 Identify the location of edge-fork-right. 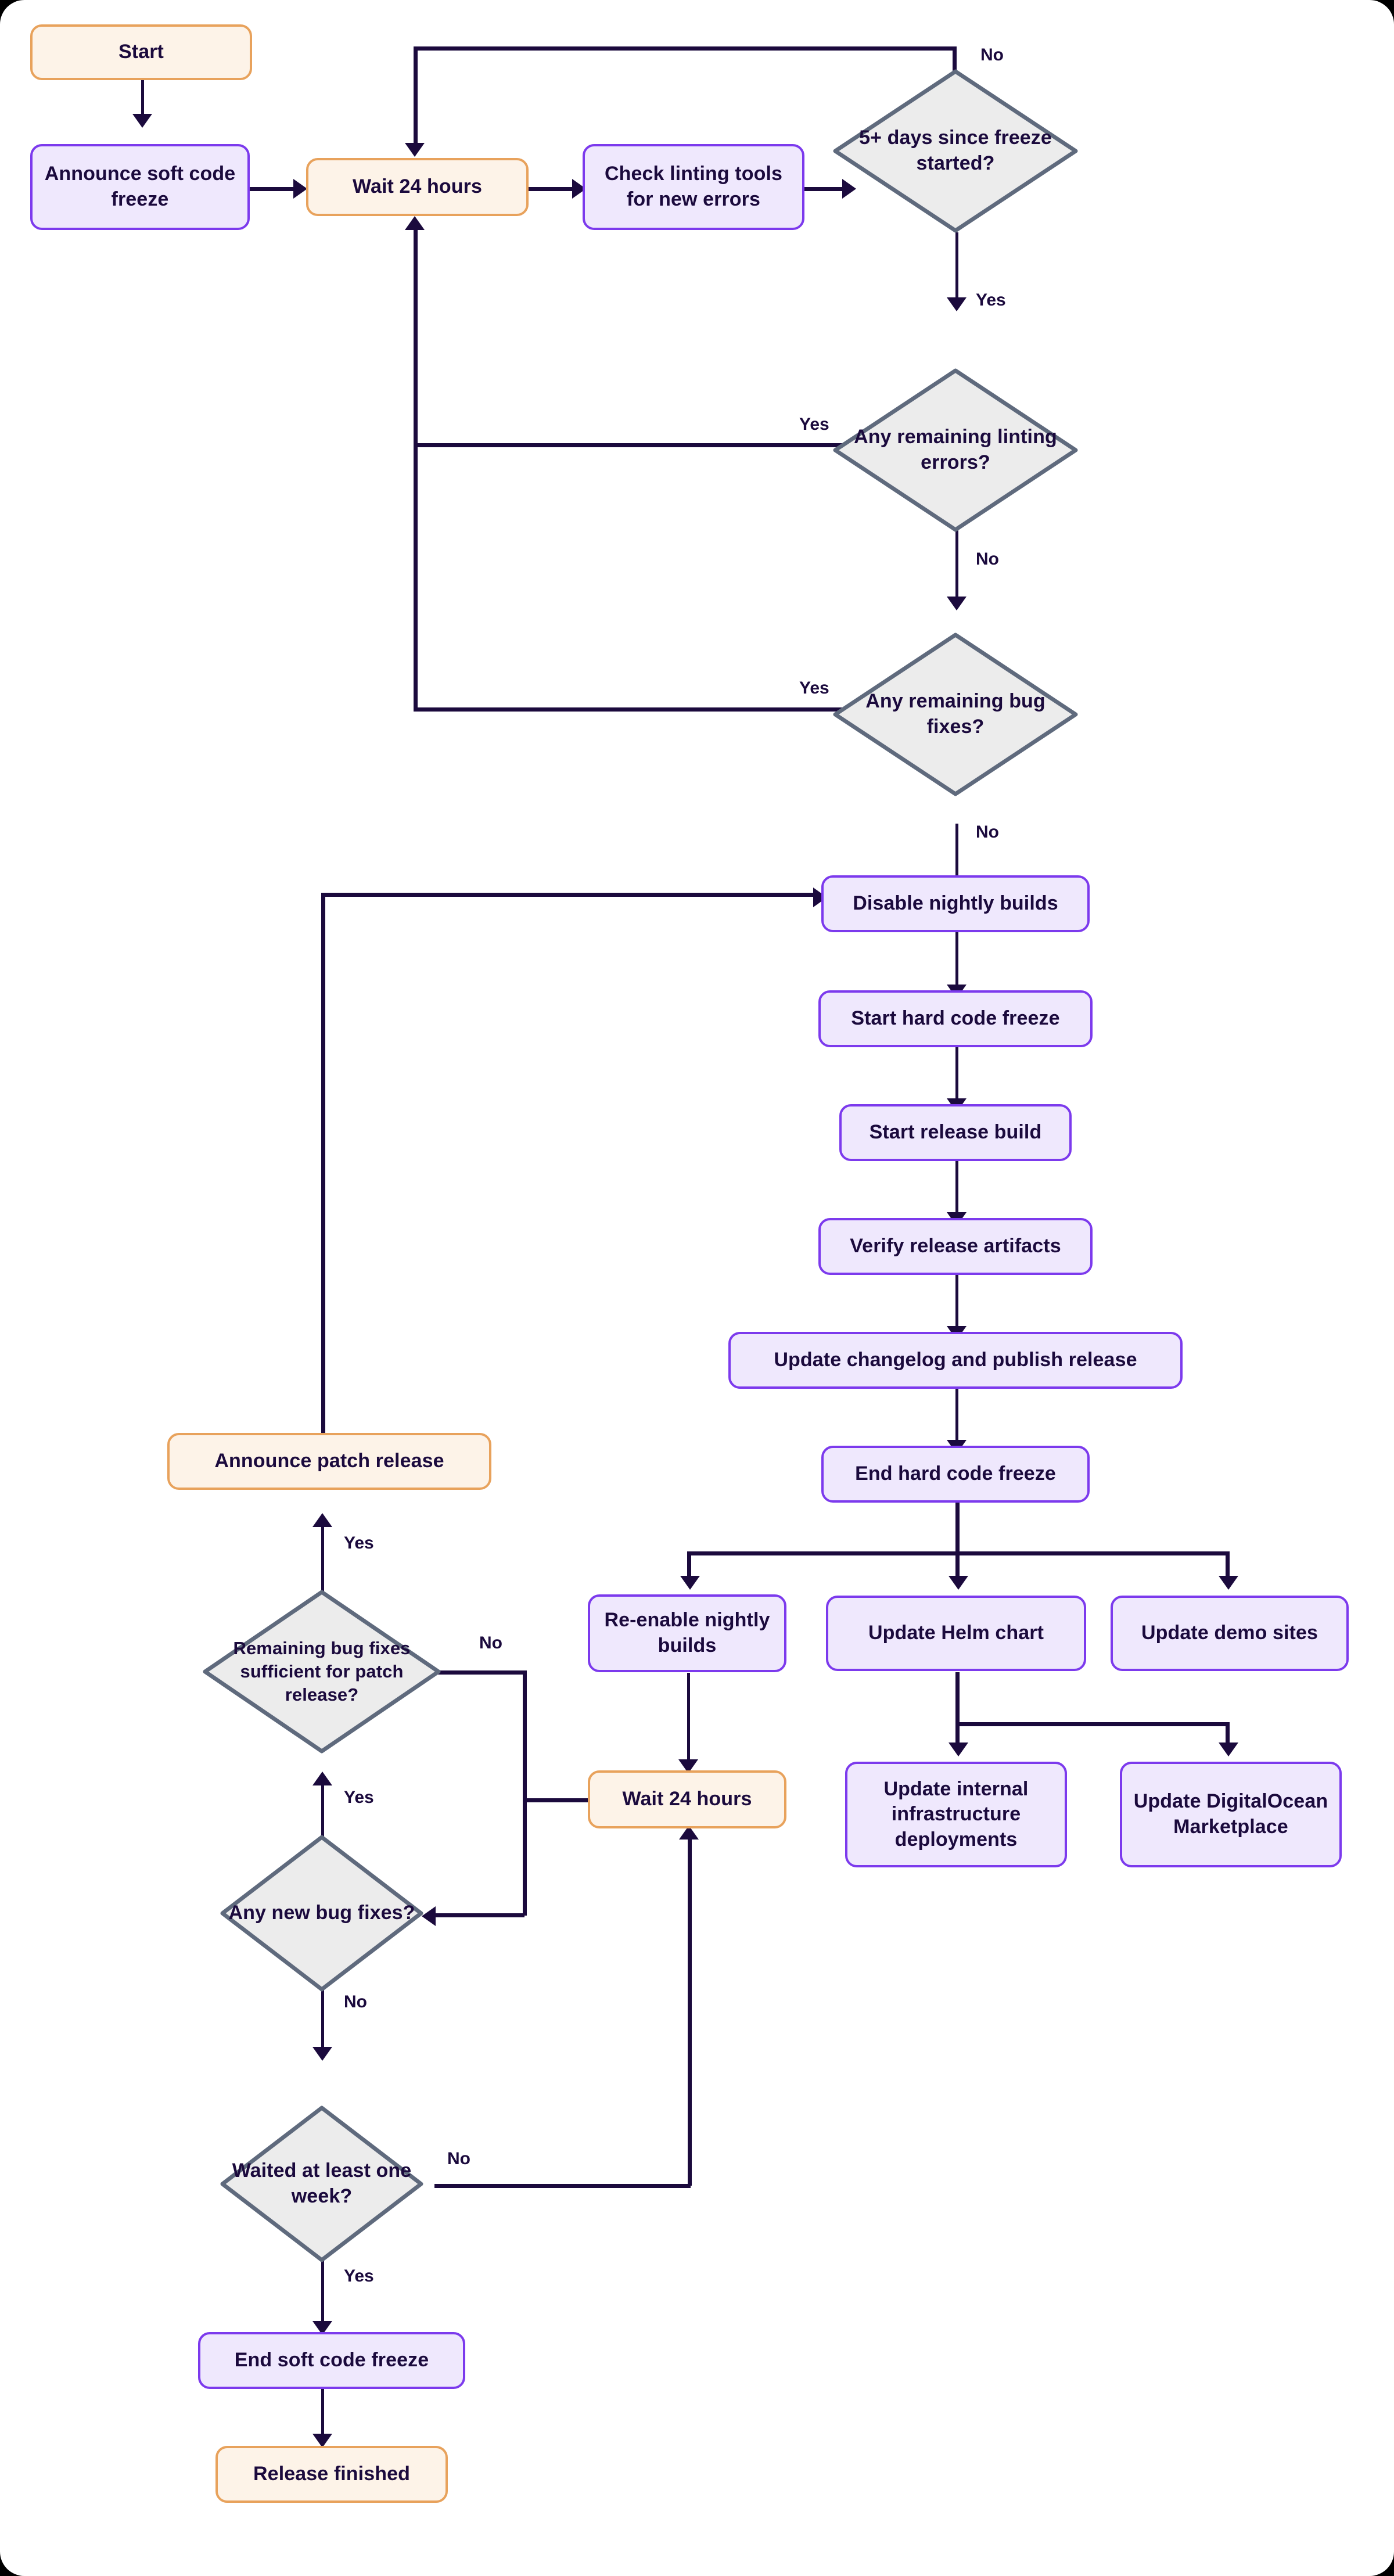
(1228, 1565).